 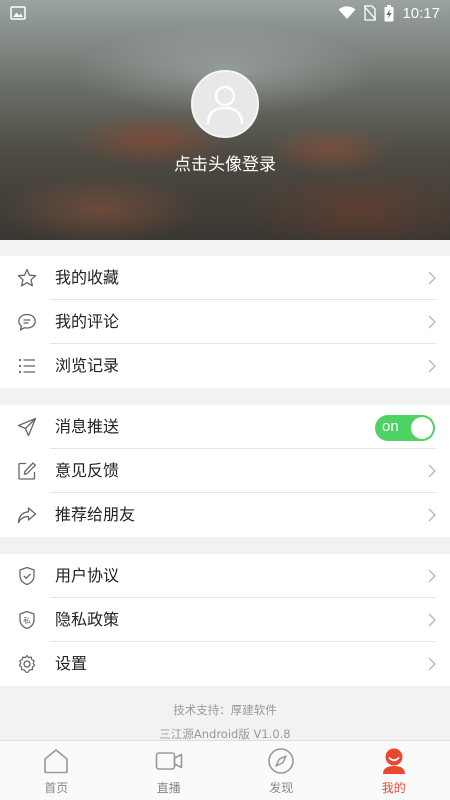 What do you see at coordinates (87, 575) in the screenshot?
I see `menu-item-label: 用户协议` at bounding box center [87, 575].